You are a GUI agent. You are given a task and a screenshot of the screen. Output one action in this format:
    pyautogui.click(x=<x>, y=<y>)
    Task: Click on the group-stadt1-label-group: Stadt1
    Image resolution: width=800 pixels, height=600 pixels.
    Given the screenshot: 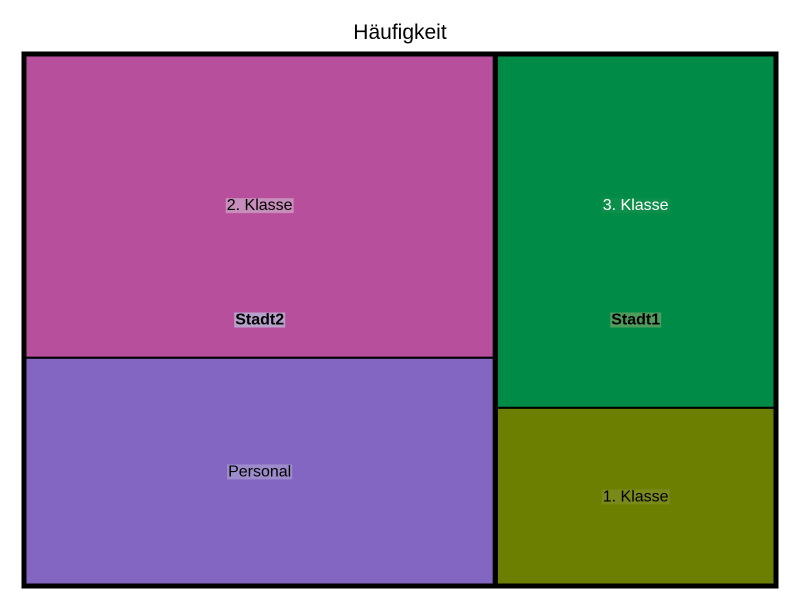 What is the action you would take?
    pyautogui.click(x=636, y=320)
    